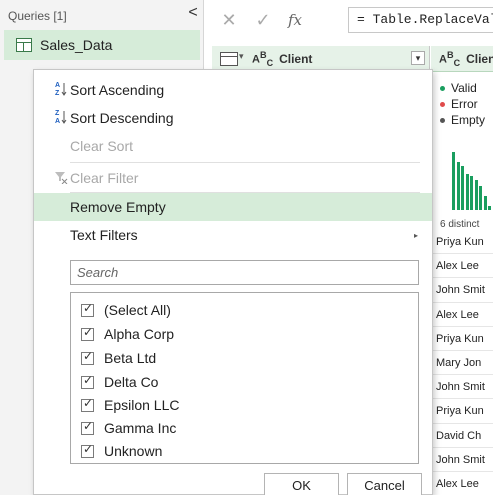 The width and height of the screenshot is (493, 495). I want to click on sort-descending-item: ZA Sort Descending, so click(233, 118).